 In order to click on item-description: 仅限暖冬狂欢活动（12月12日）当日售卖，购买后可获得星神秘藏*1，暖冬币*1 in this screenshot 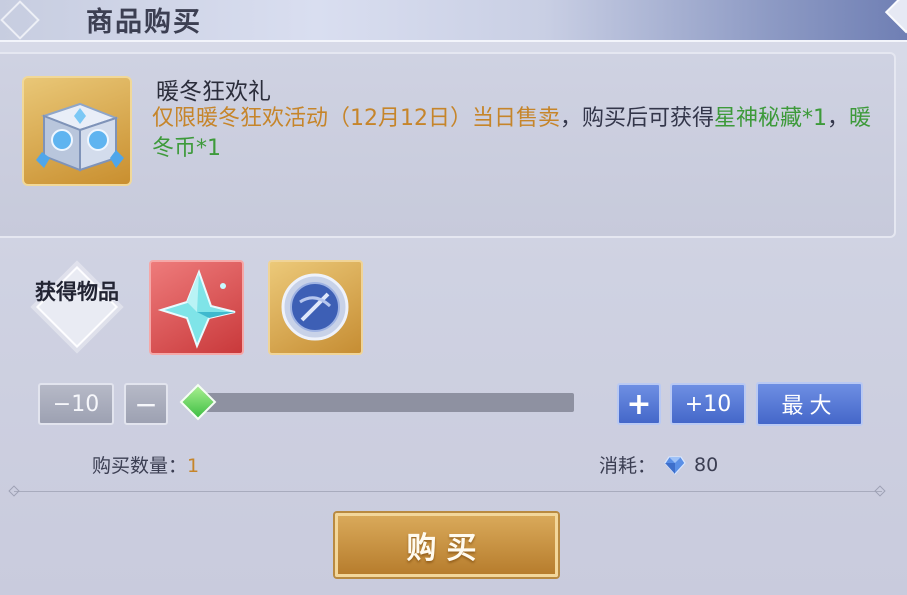, I will do `click(512, 134)`.